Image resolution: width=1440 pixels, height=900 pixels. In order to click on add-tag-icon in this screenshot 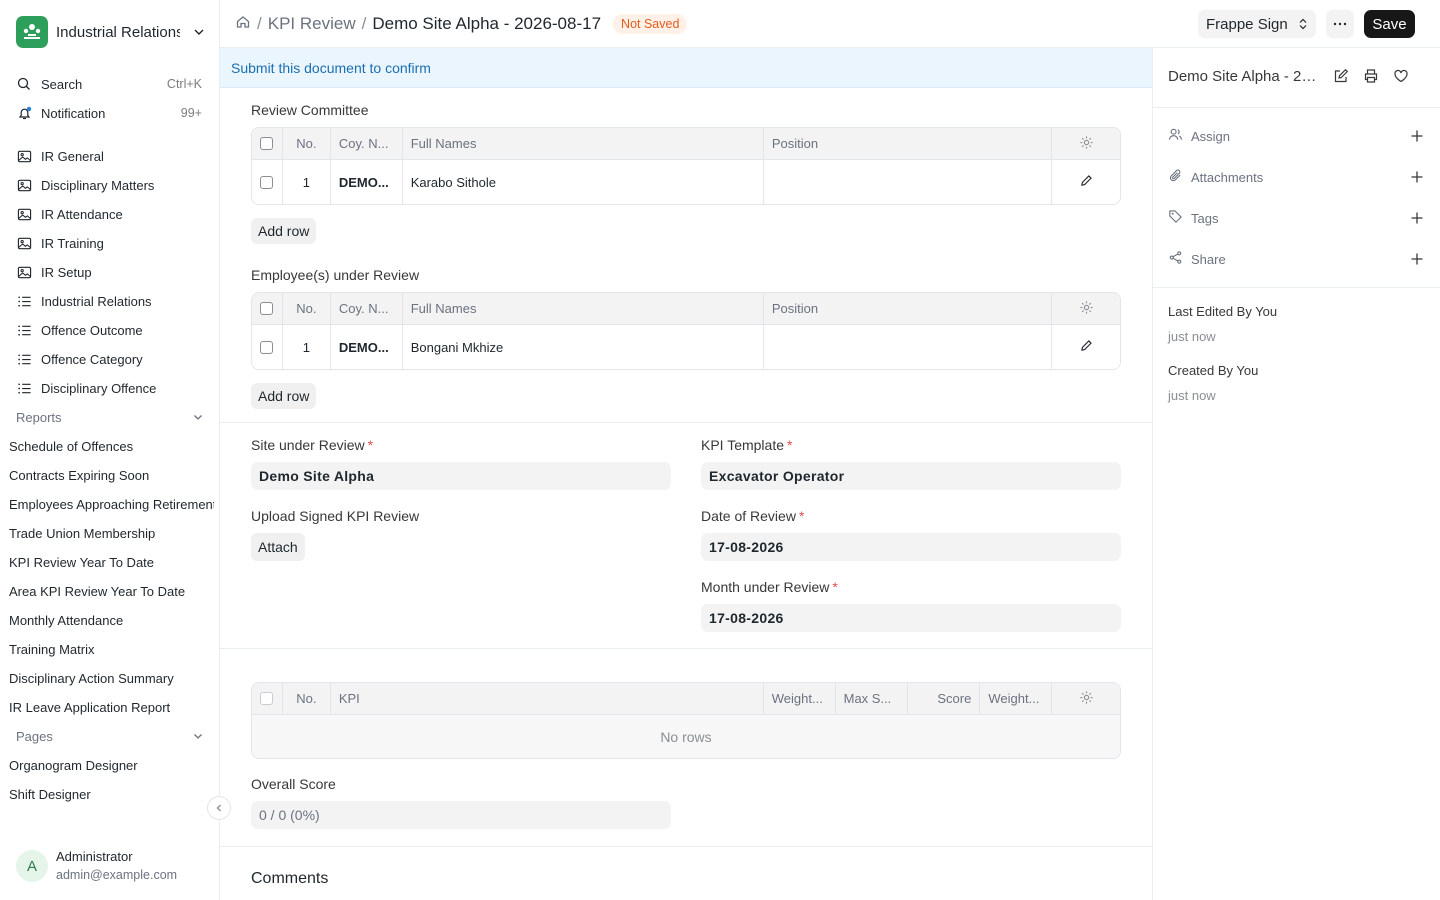, I will do `click(1417, 218)`.